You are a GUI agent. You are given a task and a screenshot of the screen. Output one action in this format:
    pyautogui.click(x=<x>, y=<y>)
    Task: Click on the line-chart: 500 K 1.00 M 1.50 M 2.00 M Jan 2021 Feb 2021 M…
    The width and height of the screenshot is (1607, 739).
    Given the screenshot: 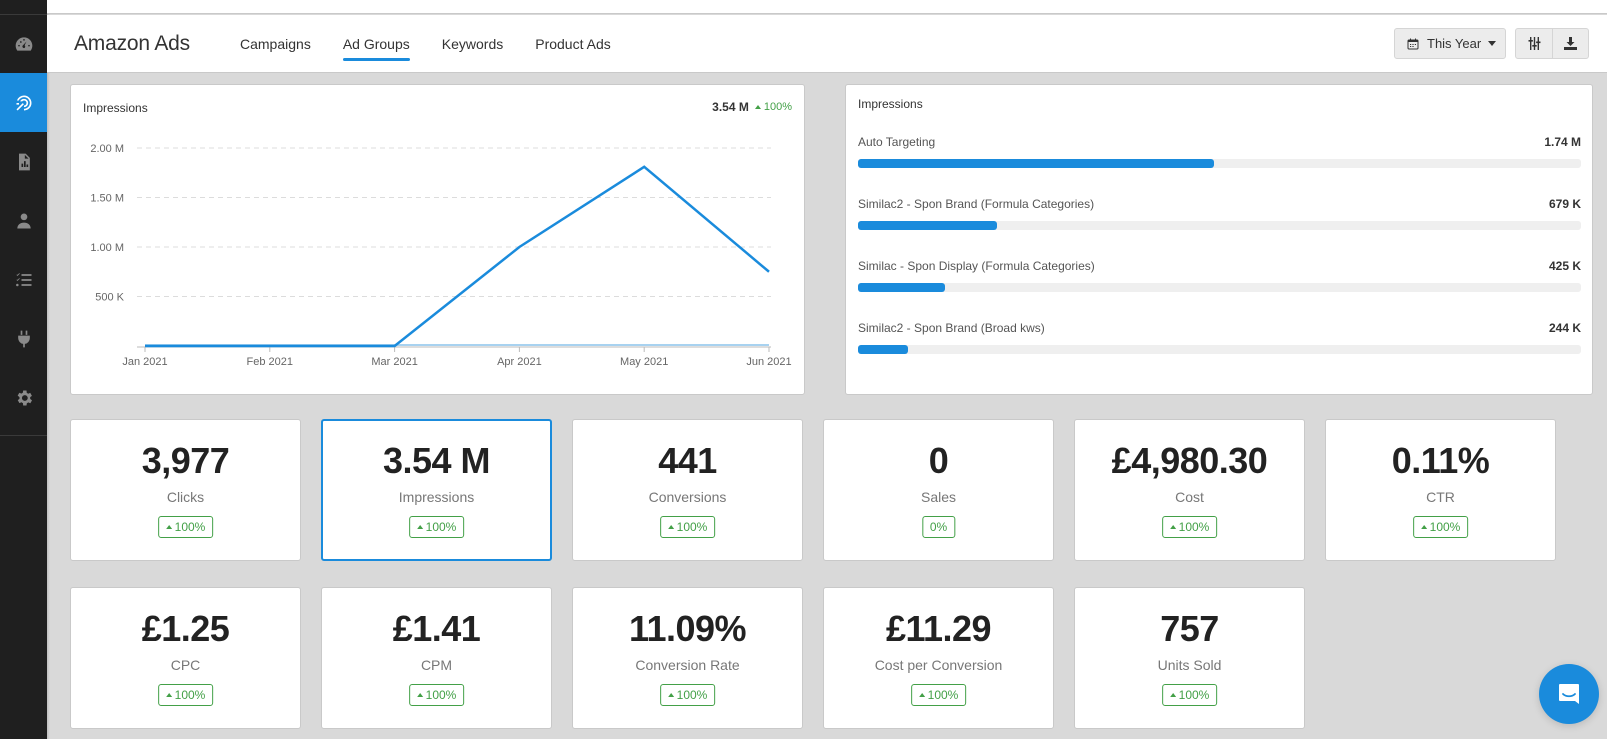 What is the action you would take?
    pyautogui.click(x=440, y=255)
    